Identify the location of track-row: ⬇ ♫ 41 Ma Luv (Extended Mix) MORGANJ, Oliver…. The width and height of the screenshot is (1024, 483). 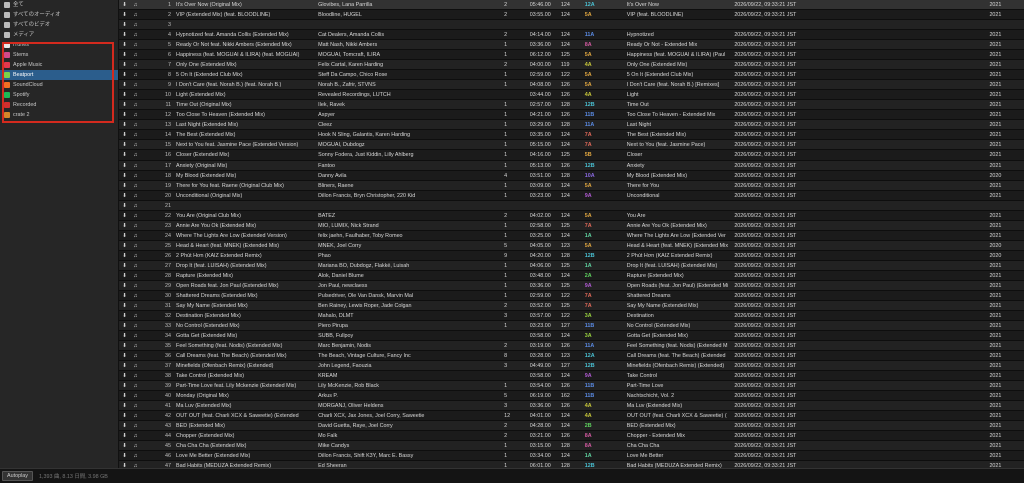
(571, 406).